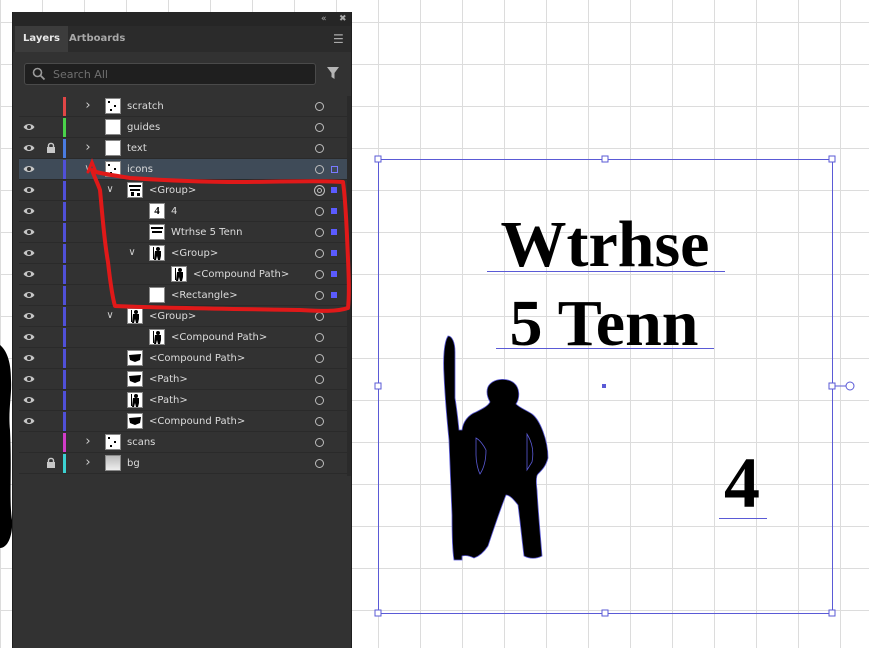 The image size is (869, 648). What do you see at coordinates (178, 74) in the screenshot?
I see `search-input` at bounding box center [178, 74].